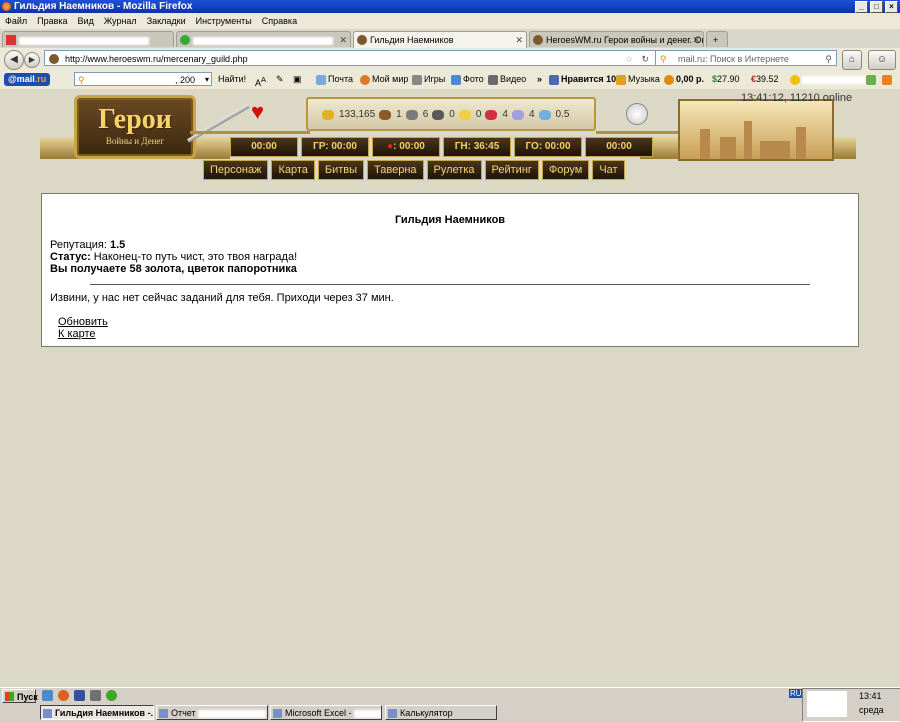  I want to click on home-button: ⌂, so click(852, 60).